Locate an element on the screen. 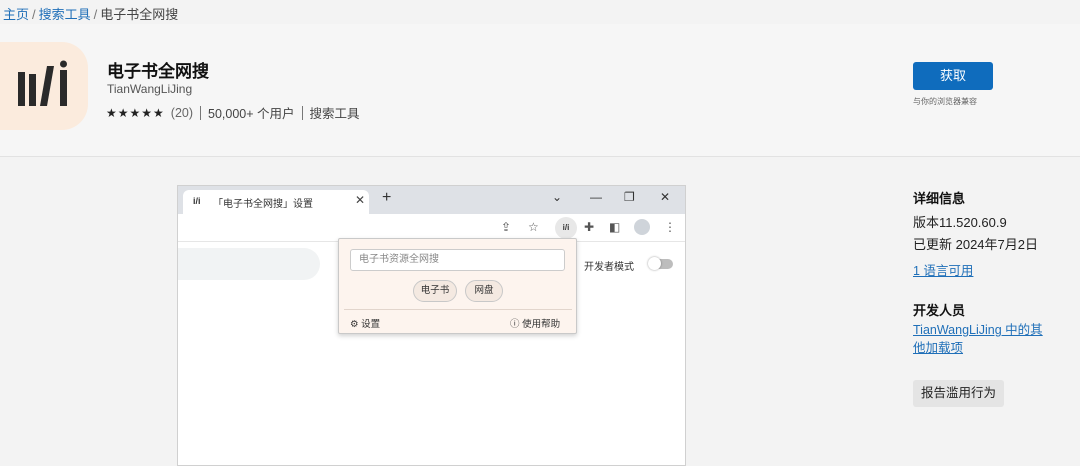 The height and width of the screenshot is (466, 1080). popup-divider is located at coordinates (458, 309).